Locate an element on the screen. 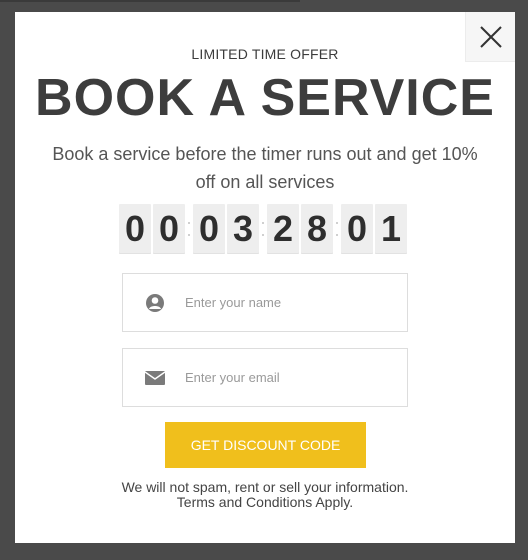 The height and width of the screenshot is (560, 528). countdown-timer: 0 0 0 3 2 8 0 1 is located at coordinates (264, 229).